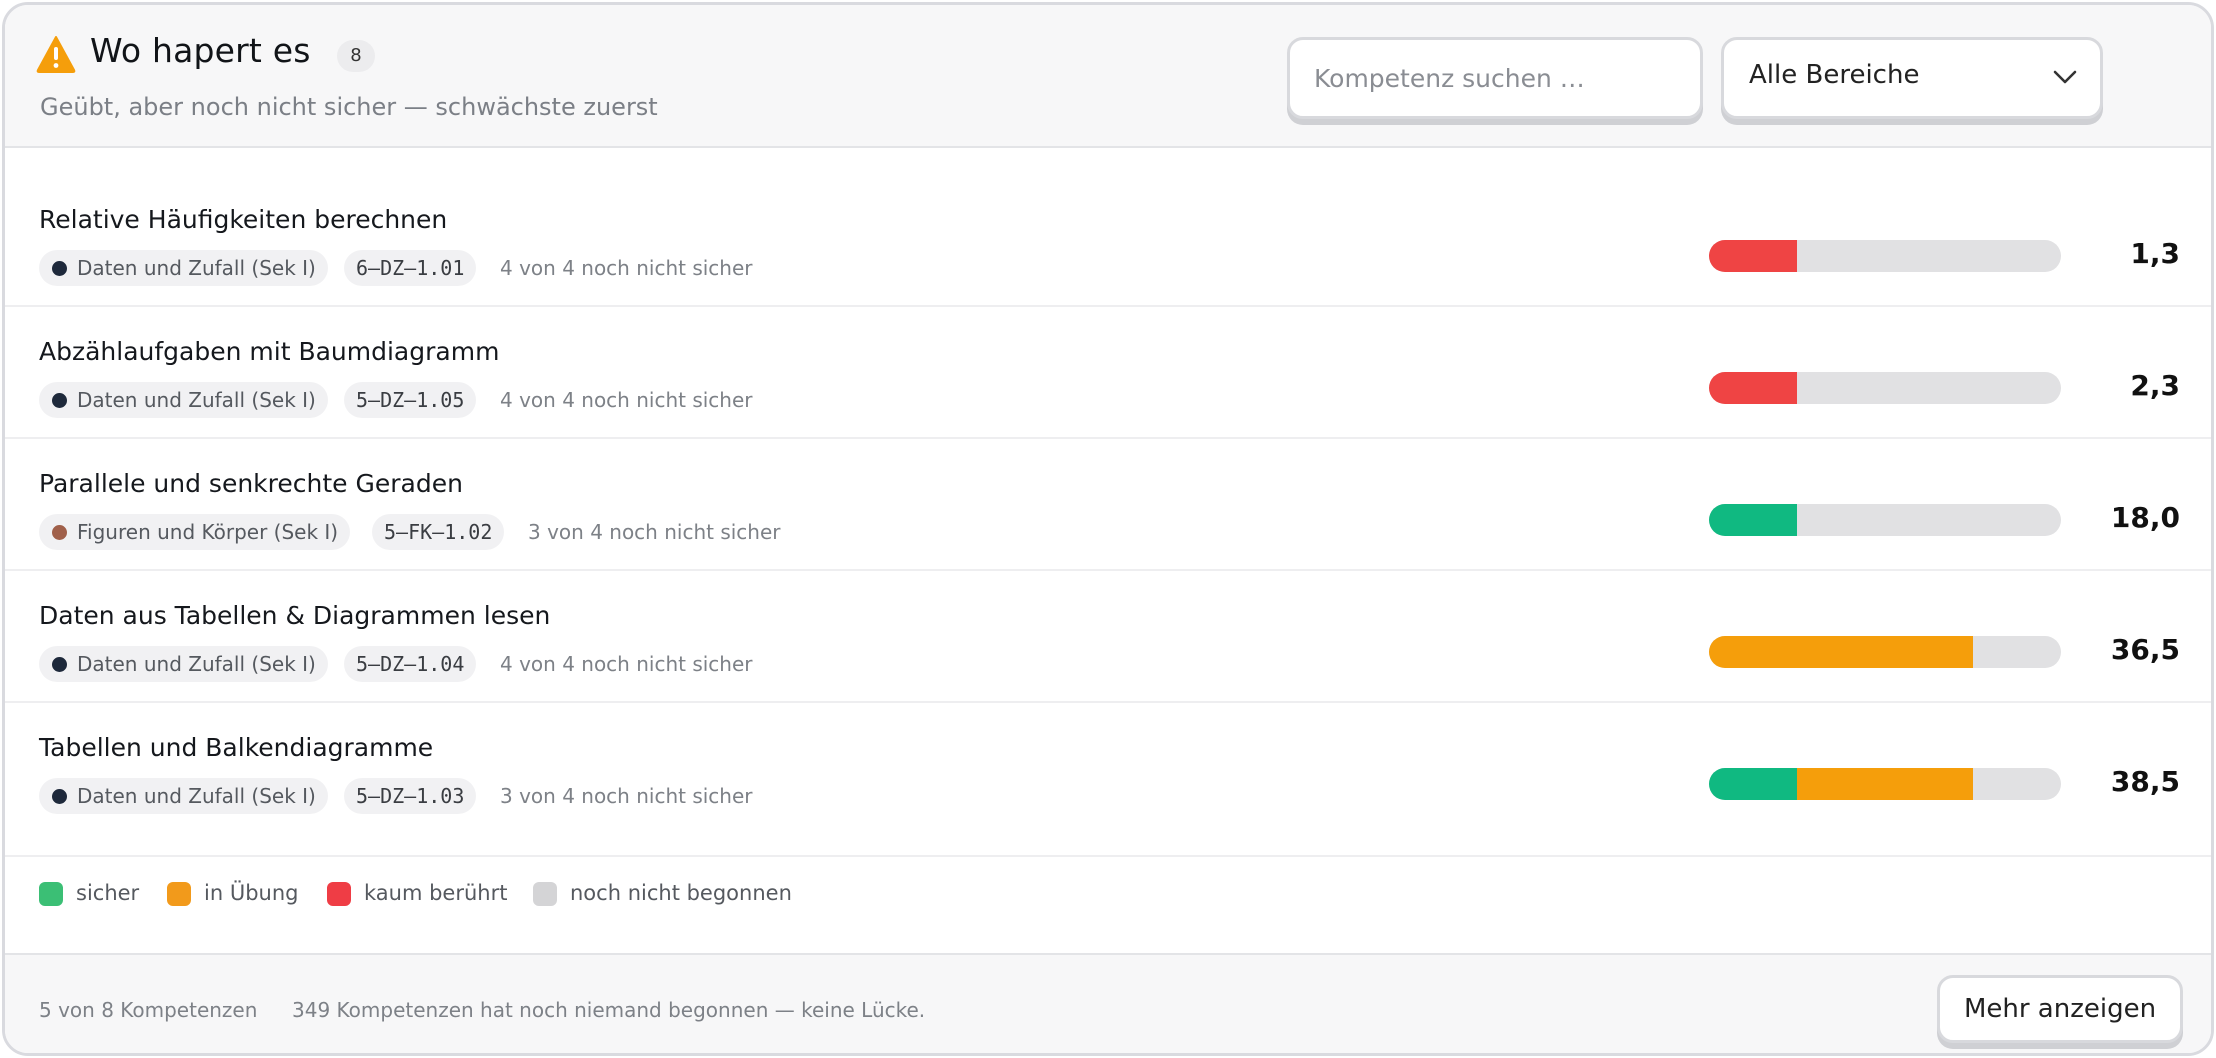  What do you see at coordinates (2145, 781) in the screenshot?
I see `score-value: 38,5` at bounding box center [2145, 781].